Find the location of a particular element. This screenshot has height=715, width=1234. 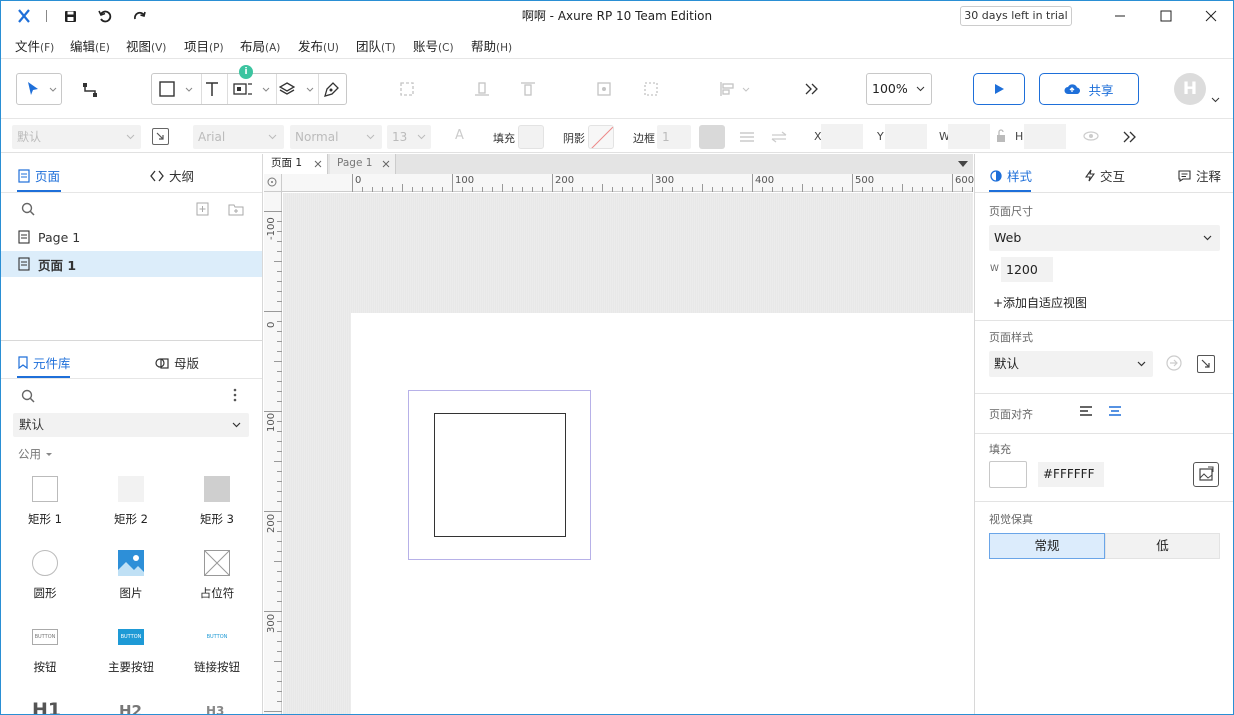

font-weight-select: Normal is located at coordinates (336, 137).